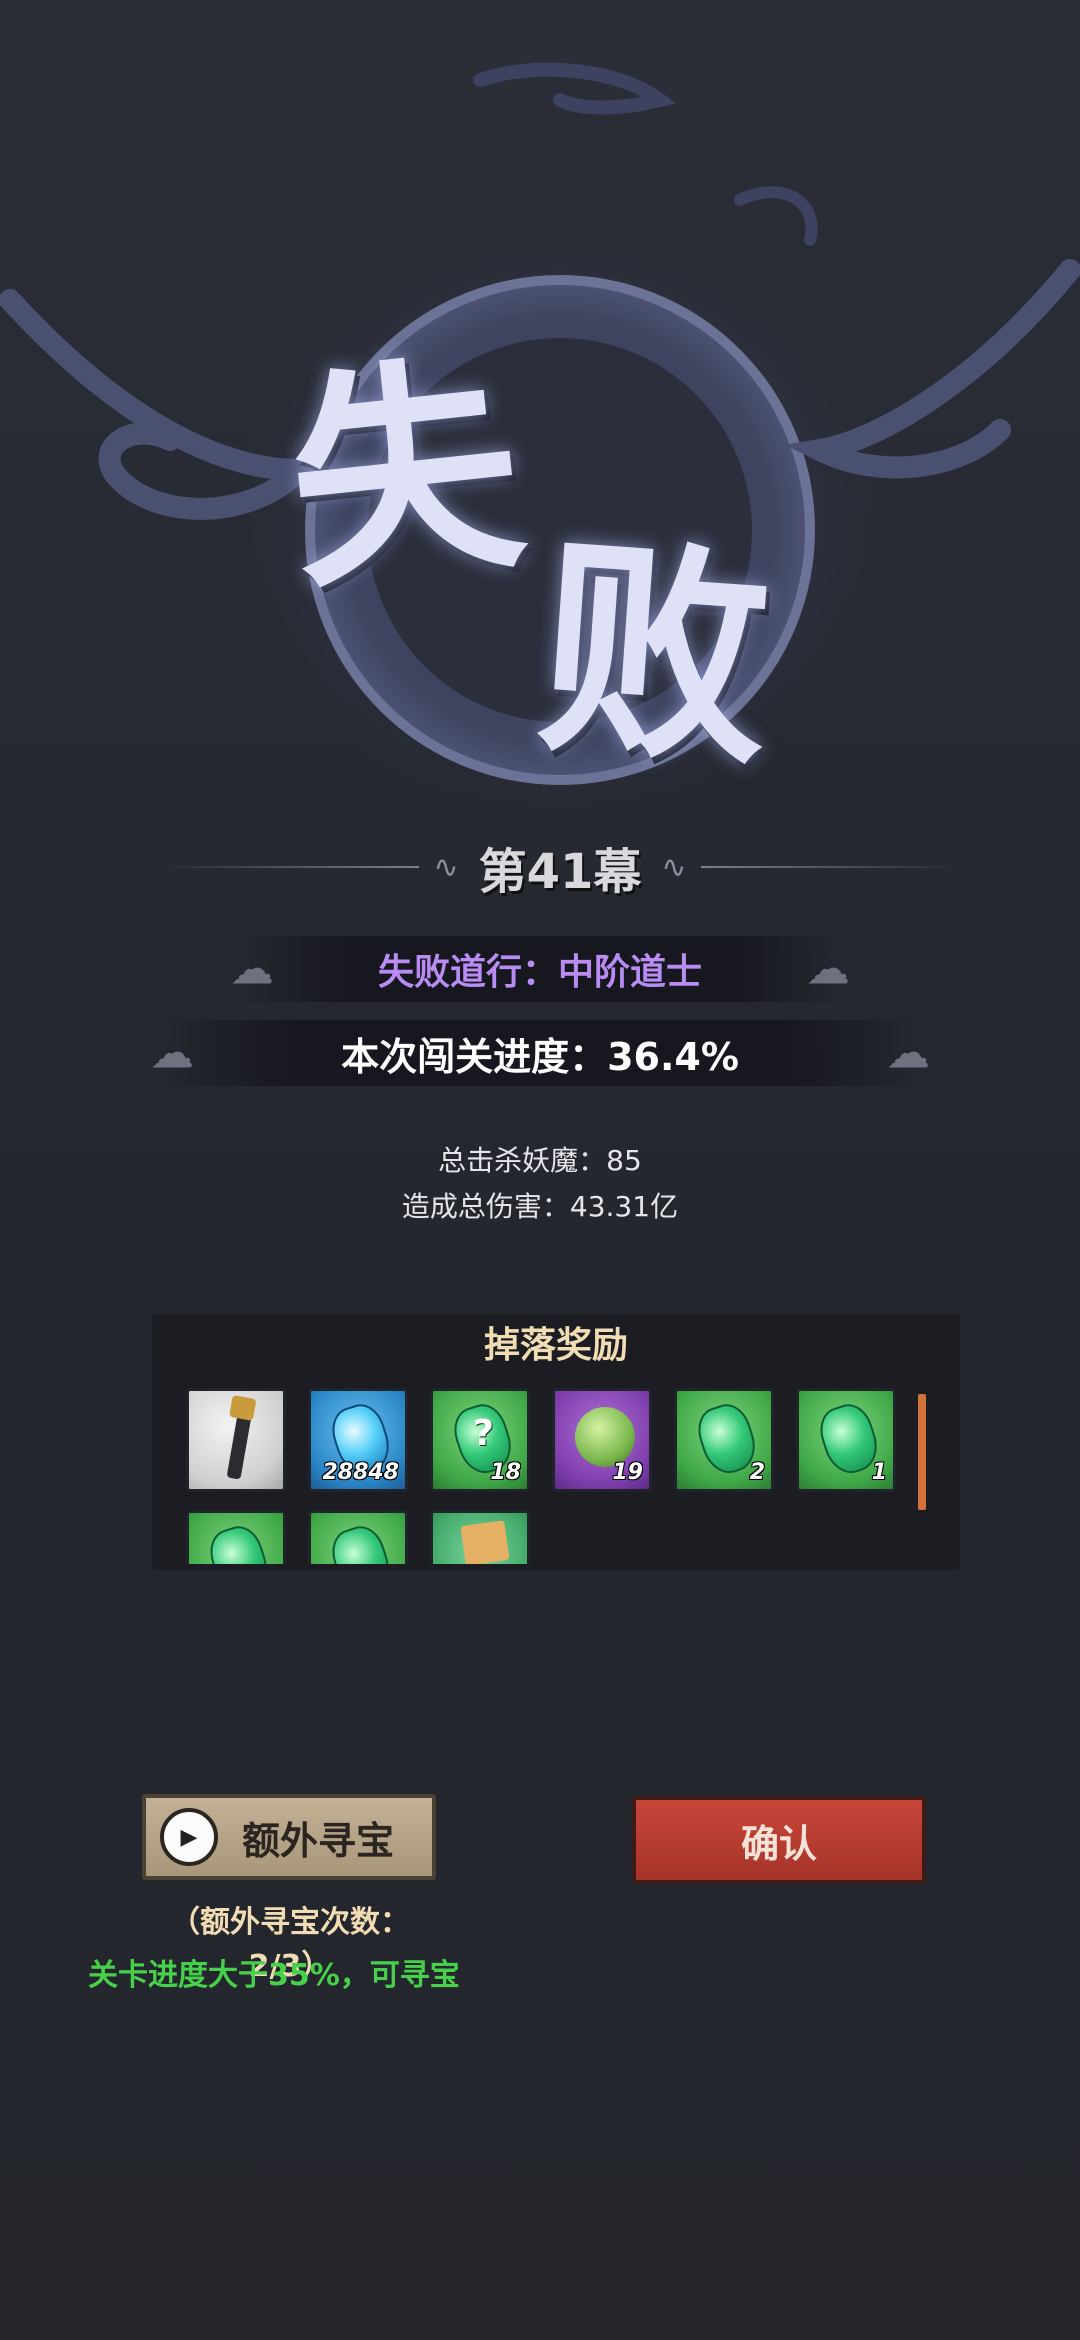 This screenshot has height=2340, width=1080. I want to click on loot-item-purple-orb: 19, so click(602, 1440).